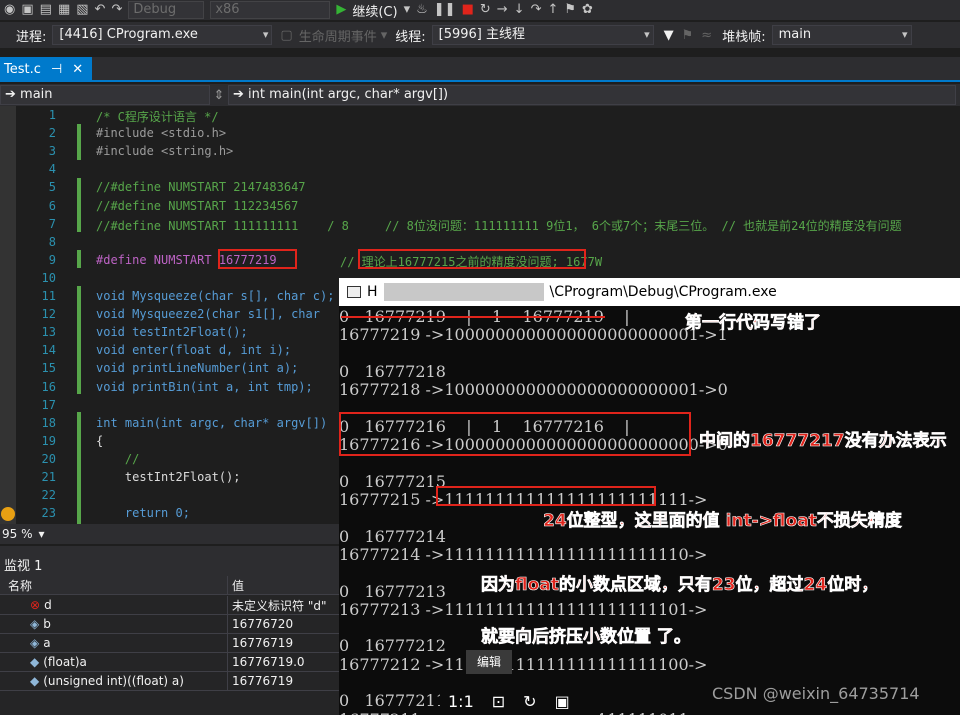 This screenshot has width=960, height=715. Describe the element at coordinates (374, 10) in the screenshot. I see `continue-button: 继续(C)` at that location.